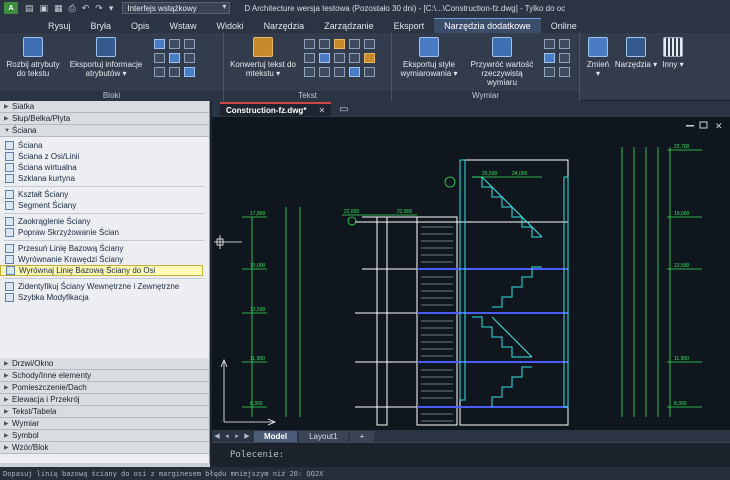 Image resolution: width=730 pixels, height=480 pixels. Describe the element at coordinates (227, 436) in the screenshot. I see `prev-layout-icon: ◂` at that location.